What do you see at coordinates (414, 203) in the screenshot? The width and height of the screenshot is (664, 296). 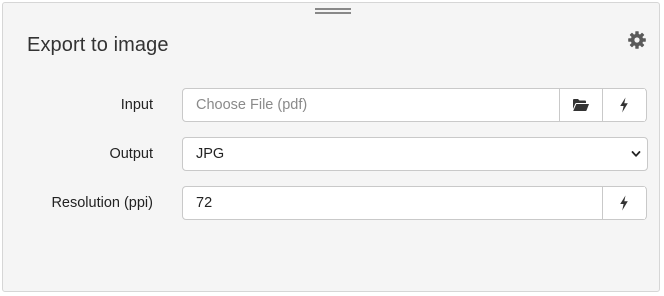 I see `resolution-input: 72` at bounding box center [414, 203].